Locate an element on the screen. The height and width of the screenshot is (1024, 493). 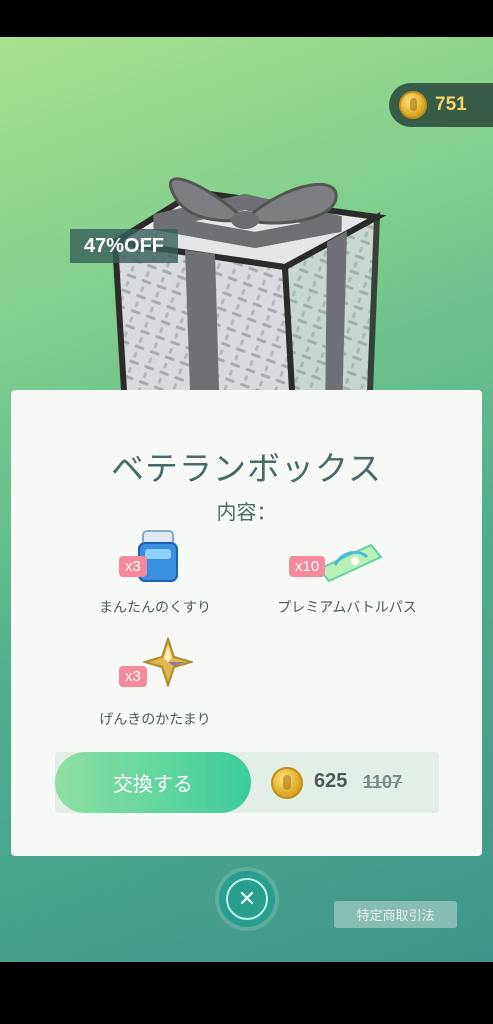
item-max-potion: x3 まんたんのくすり is located at coordinates (155, 571).